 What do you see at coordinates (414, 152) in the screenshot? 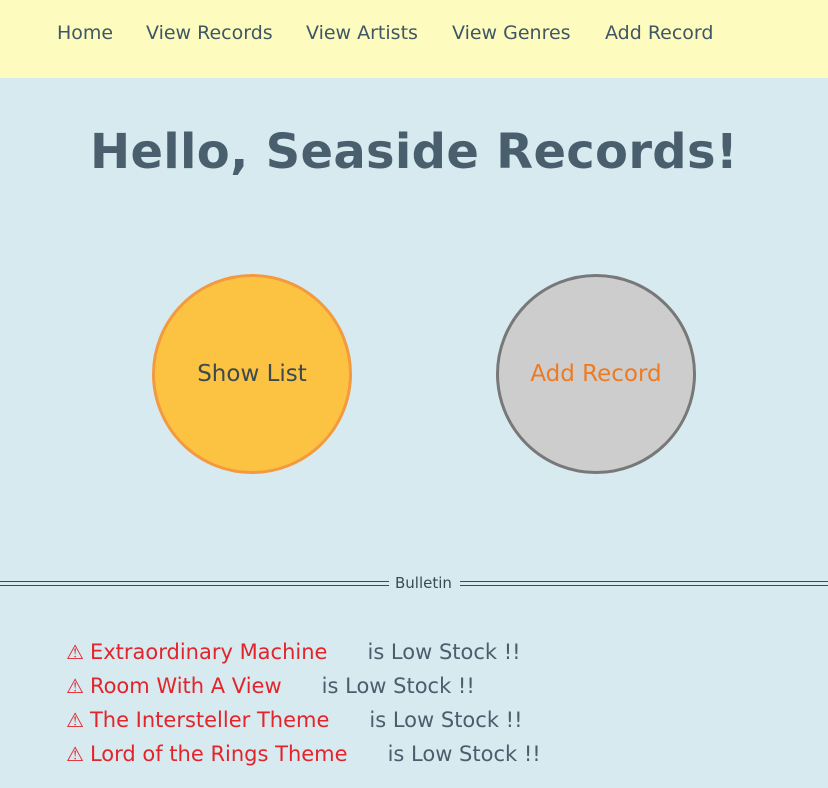
I see `page-title: Hello, Seaside Records!` at bounding box center [414, 152].